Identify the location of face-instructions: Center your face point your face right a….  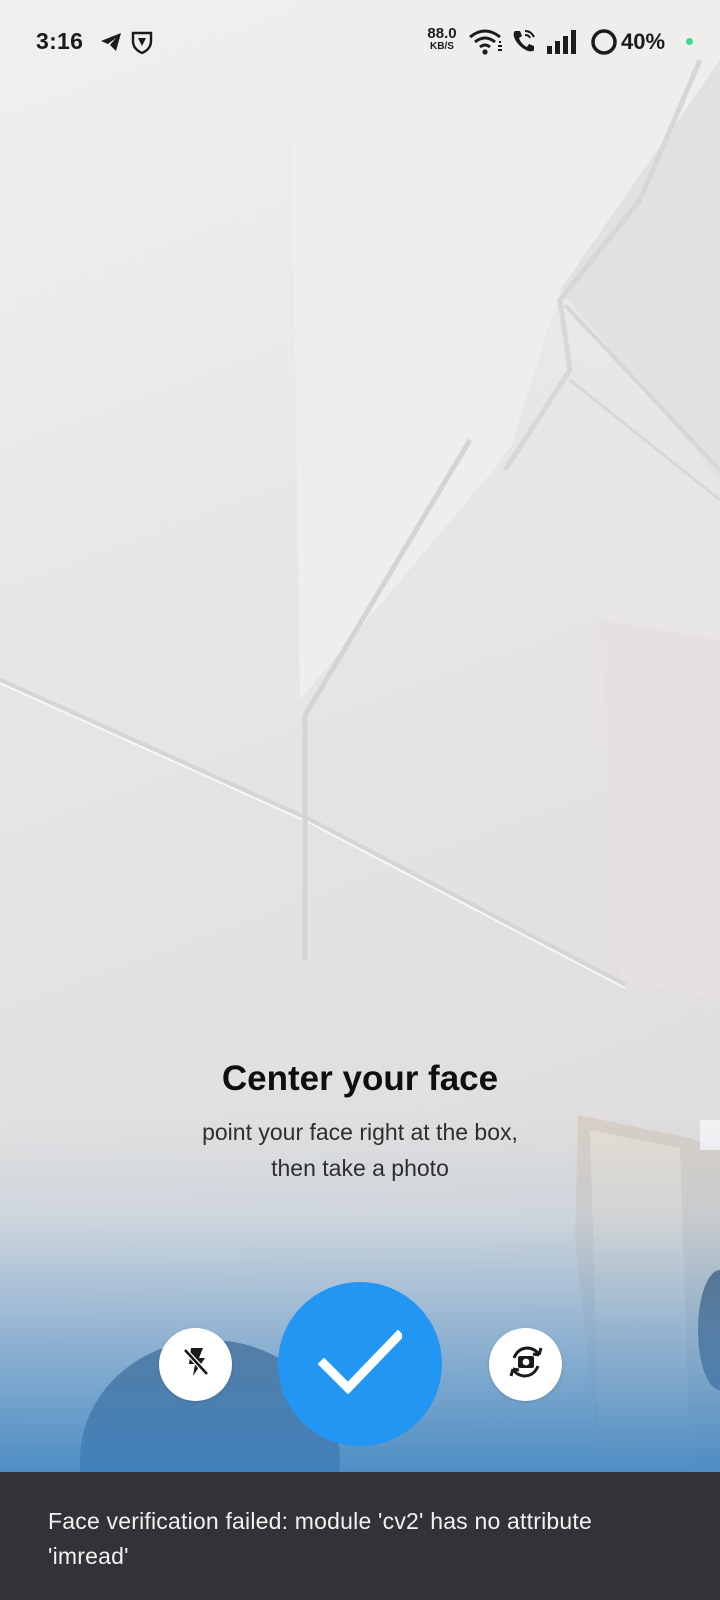
(360, 1122).